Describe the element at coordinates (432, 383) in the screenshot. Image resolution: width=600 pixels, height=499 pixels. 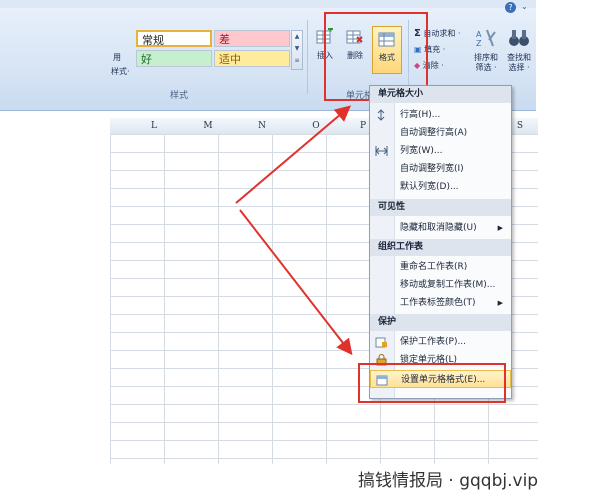
I see `annotation-box-format-cells` at that location.